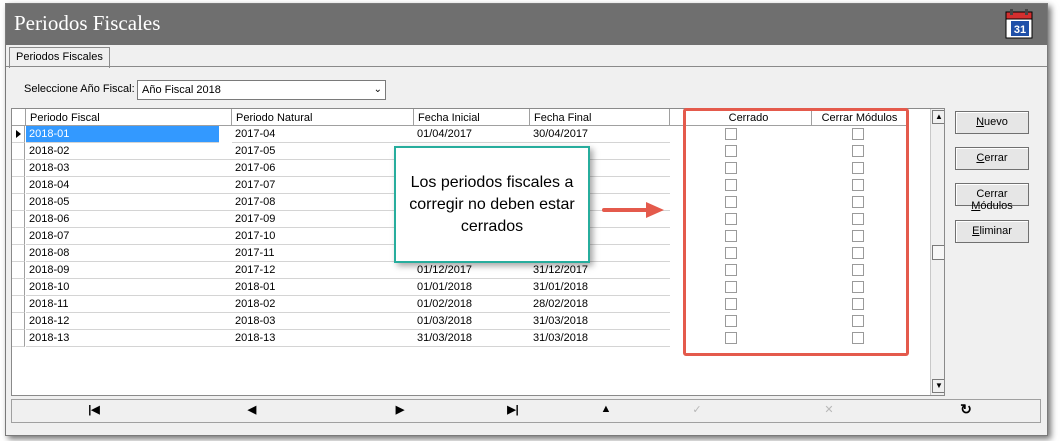 The width and height of the screenshot is (1060, 441). I want to click on table-row: 2018-12 2018-03 01/03/2018 31/03/2018, so click(342, 321).